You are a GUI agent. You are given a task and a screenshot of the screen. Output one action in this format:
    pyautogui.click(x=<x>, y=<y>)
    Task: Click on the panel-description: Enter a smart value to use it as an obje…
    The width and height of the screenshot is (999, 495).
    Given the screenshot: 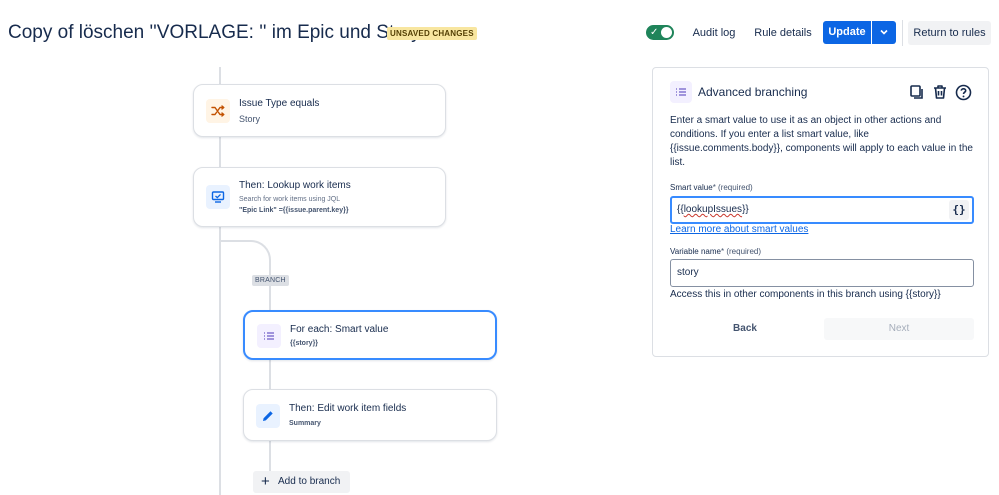 What is the action you would take?
    pyautogui.click(x=821, y=141)
    